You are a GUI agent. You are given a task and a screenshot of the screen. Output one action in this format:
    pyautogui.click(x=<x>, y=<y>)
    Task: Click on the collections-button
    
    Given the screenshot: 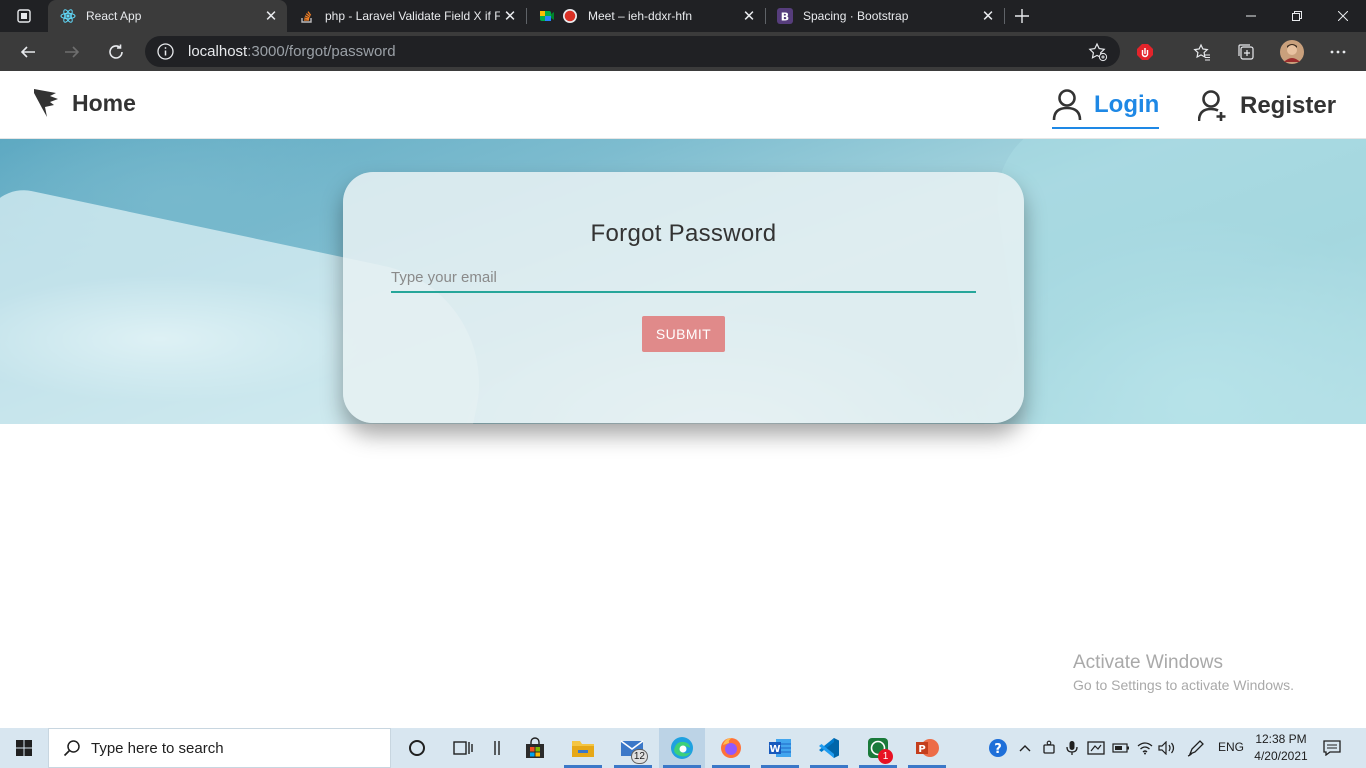 What is the action you would take?
    pyautogui.click(x=1246, y=52)
    